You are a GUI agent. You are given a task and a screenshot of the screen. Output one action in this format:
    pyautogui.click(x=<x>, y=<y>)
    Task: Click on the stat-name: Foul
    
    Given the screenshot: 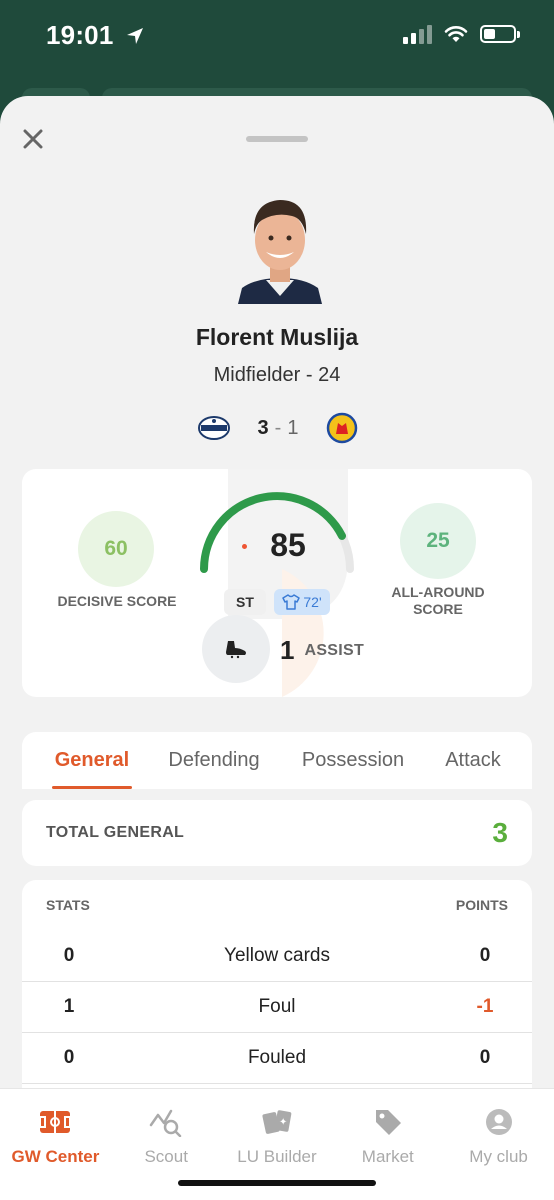 What is the action you would take?
    pyautogui.click(x=277, y=1006)
    